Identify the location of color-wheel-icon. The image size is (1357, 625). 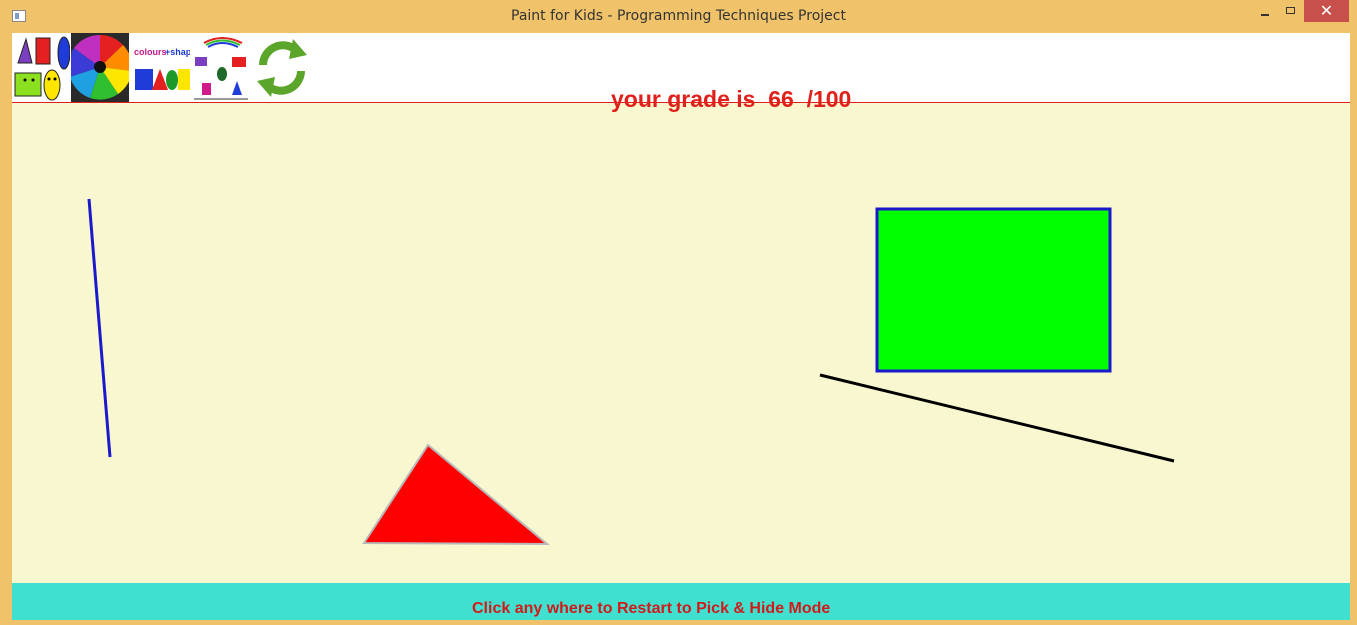
(100, 67).